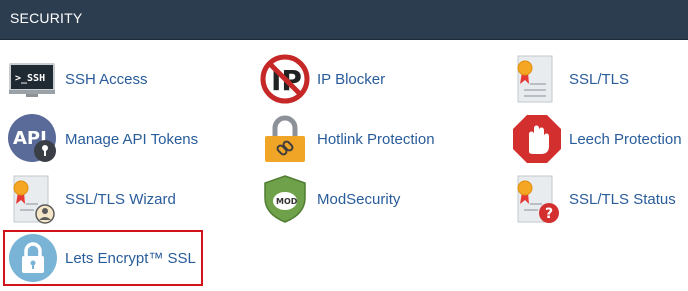  Describe the element at coordinates (132, 139) in the screenshot. I see `manage-api-tokens-label: Manage API Tokens` at that location.